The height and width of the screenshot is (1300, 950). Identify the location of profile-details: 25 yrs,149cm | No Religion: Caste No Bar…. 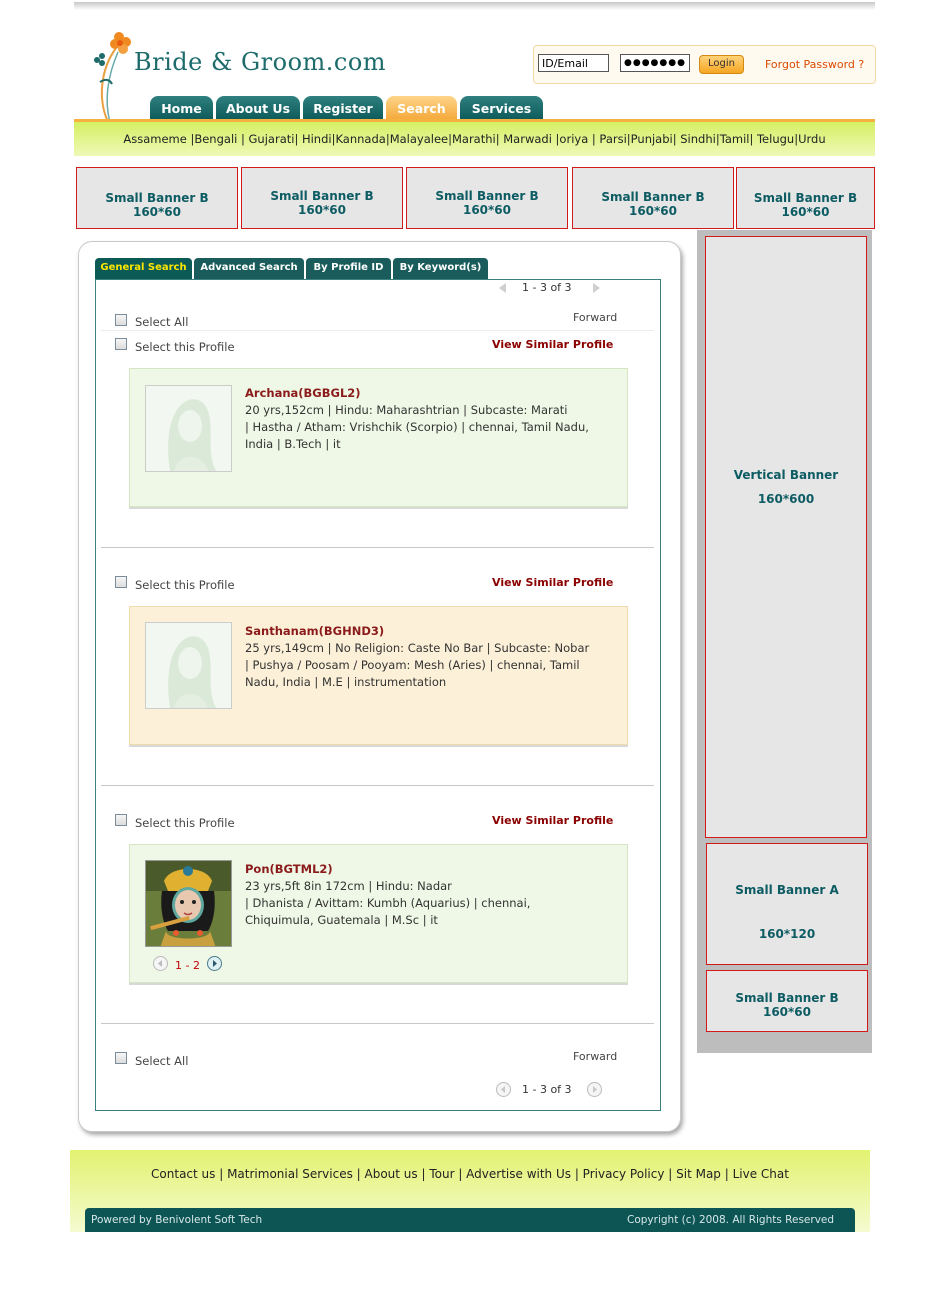
(417, 665).